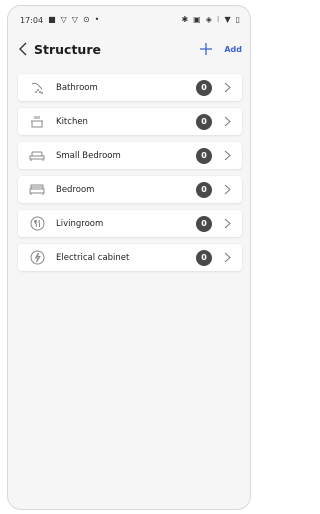  What do you see at coordinates (129, 49) in the screenshot?
I see `header: Structure Add` at bounding box center [129, 49].